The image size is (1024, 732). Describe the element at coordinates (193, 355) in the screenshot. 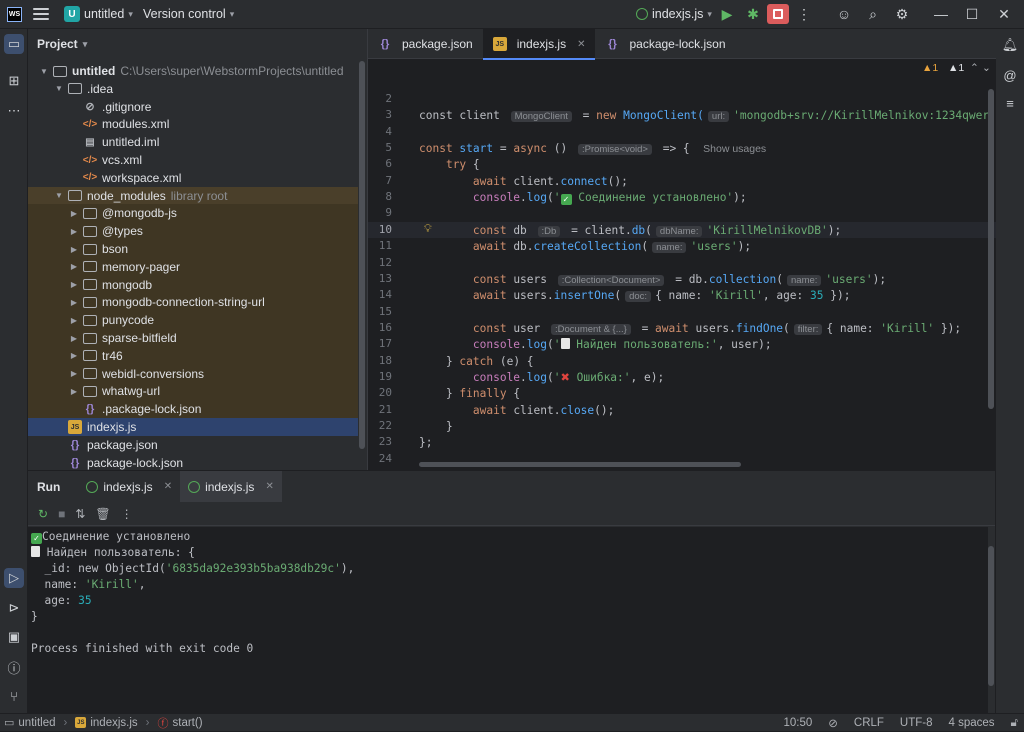

I see `tree-item: ▶ tr46` at that location.